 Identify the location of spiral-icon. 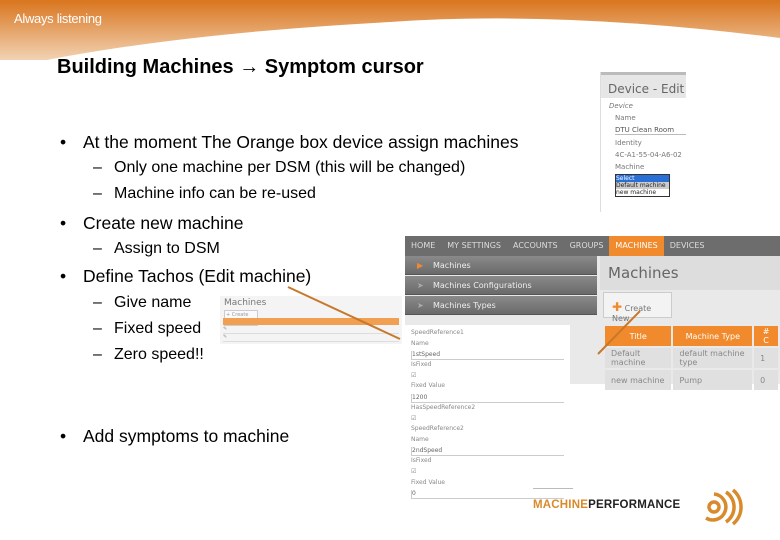
(724, 507).